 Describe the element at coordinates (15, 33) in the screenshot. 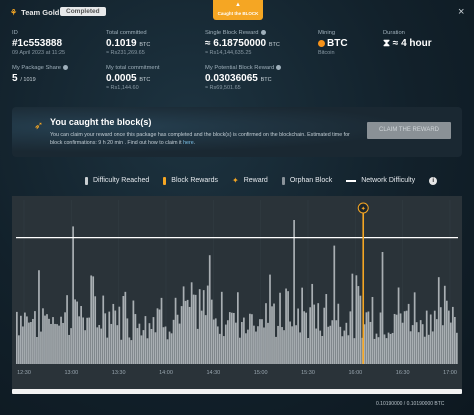

I see `stat-id-label: ID` at that location.